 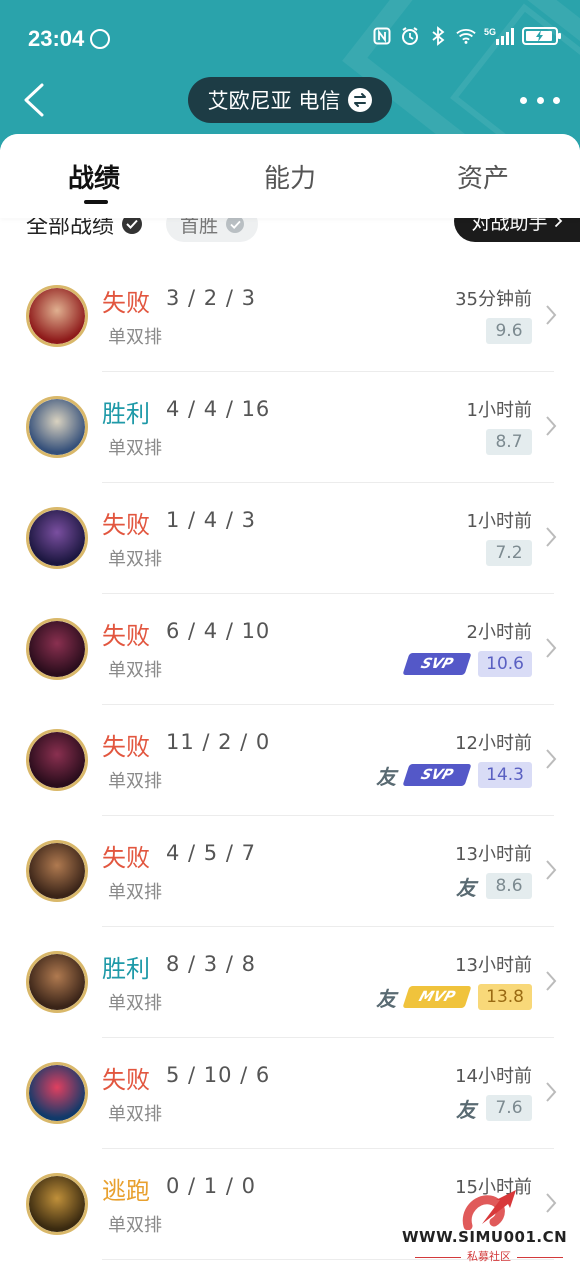 I want to click on match-score: 9.6, so click(x=509, y=331).